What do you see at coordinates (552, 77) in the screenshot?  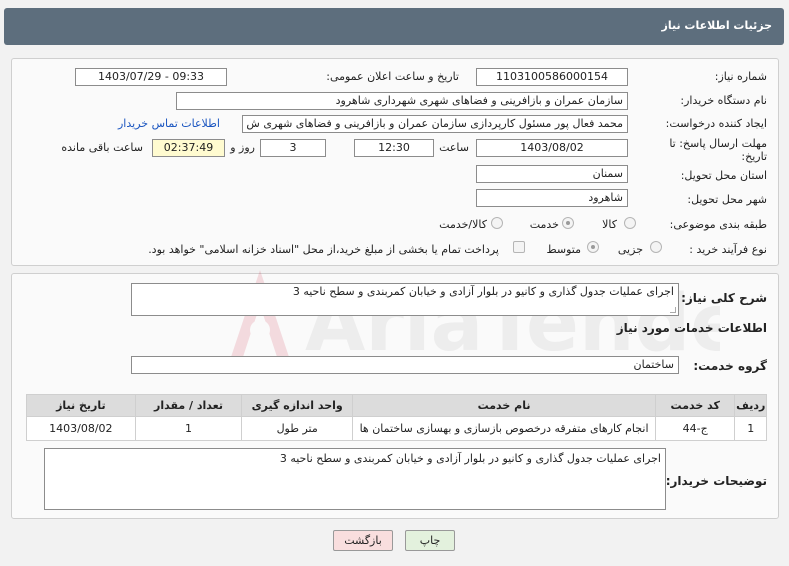 I see `need-number-field: 1103100586000154` at bounding box center [552, 77].